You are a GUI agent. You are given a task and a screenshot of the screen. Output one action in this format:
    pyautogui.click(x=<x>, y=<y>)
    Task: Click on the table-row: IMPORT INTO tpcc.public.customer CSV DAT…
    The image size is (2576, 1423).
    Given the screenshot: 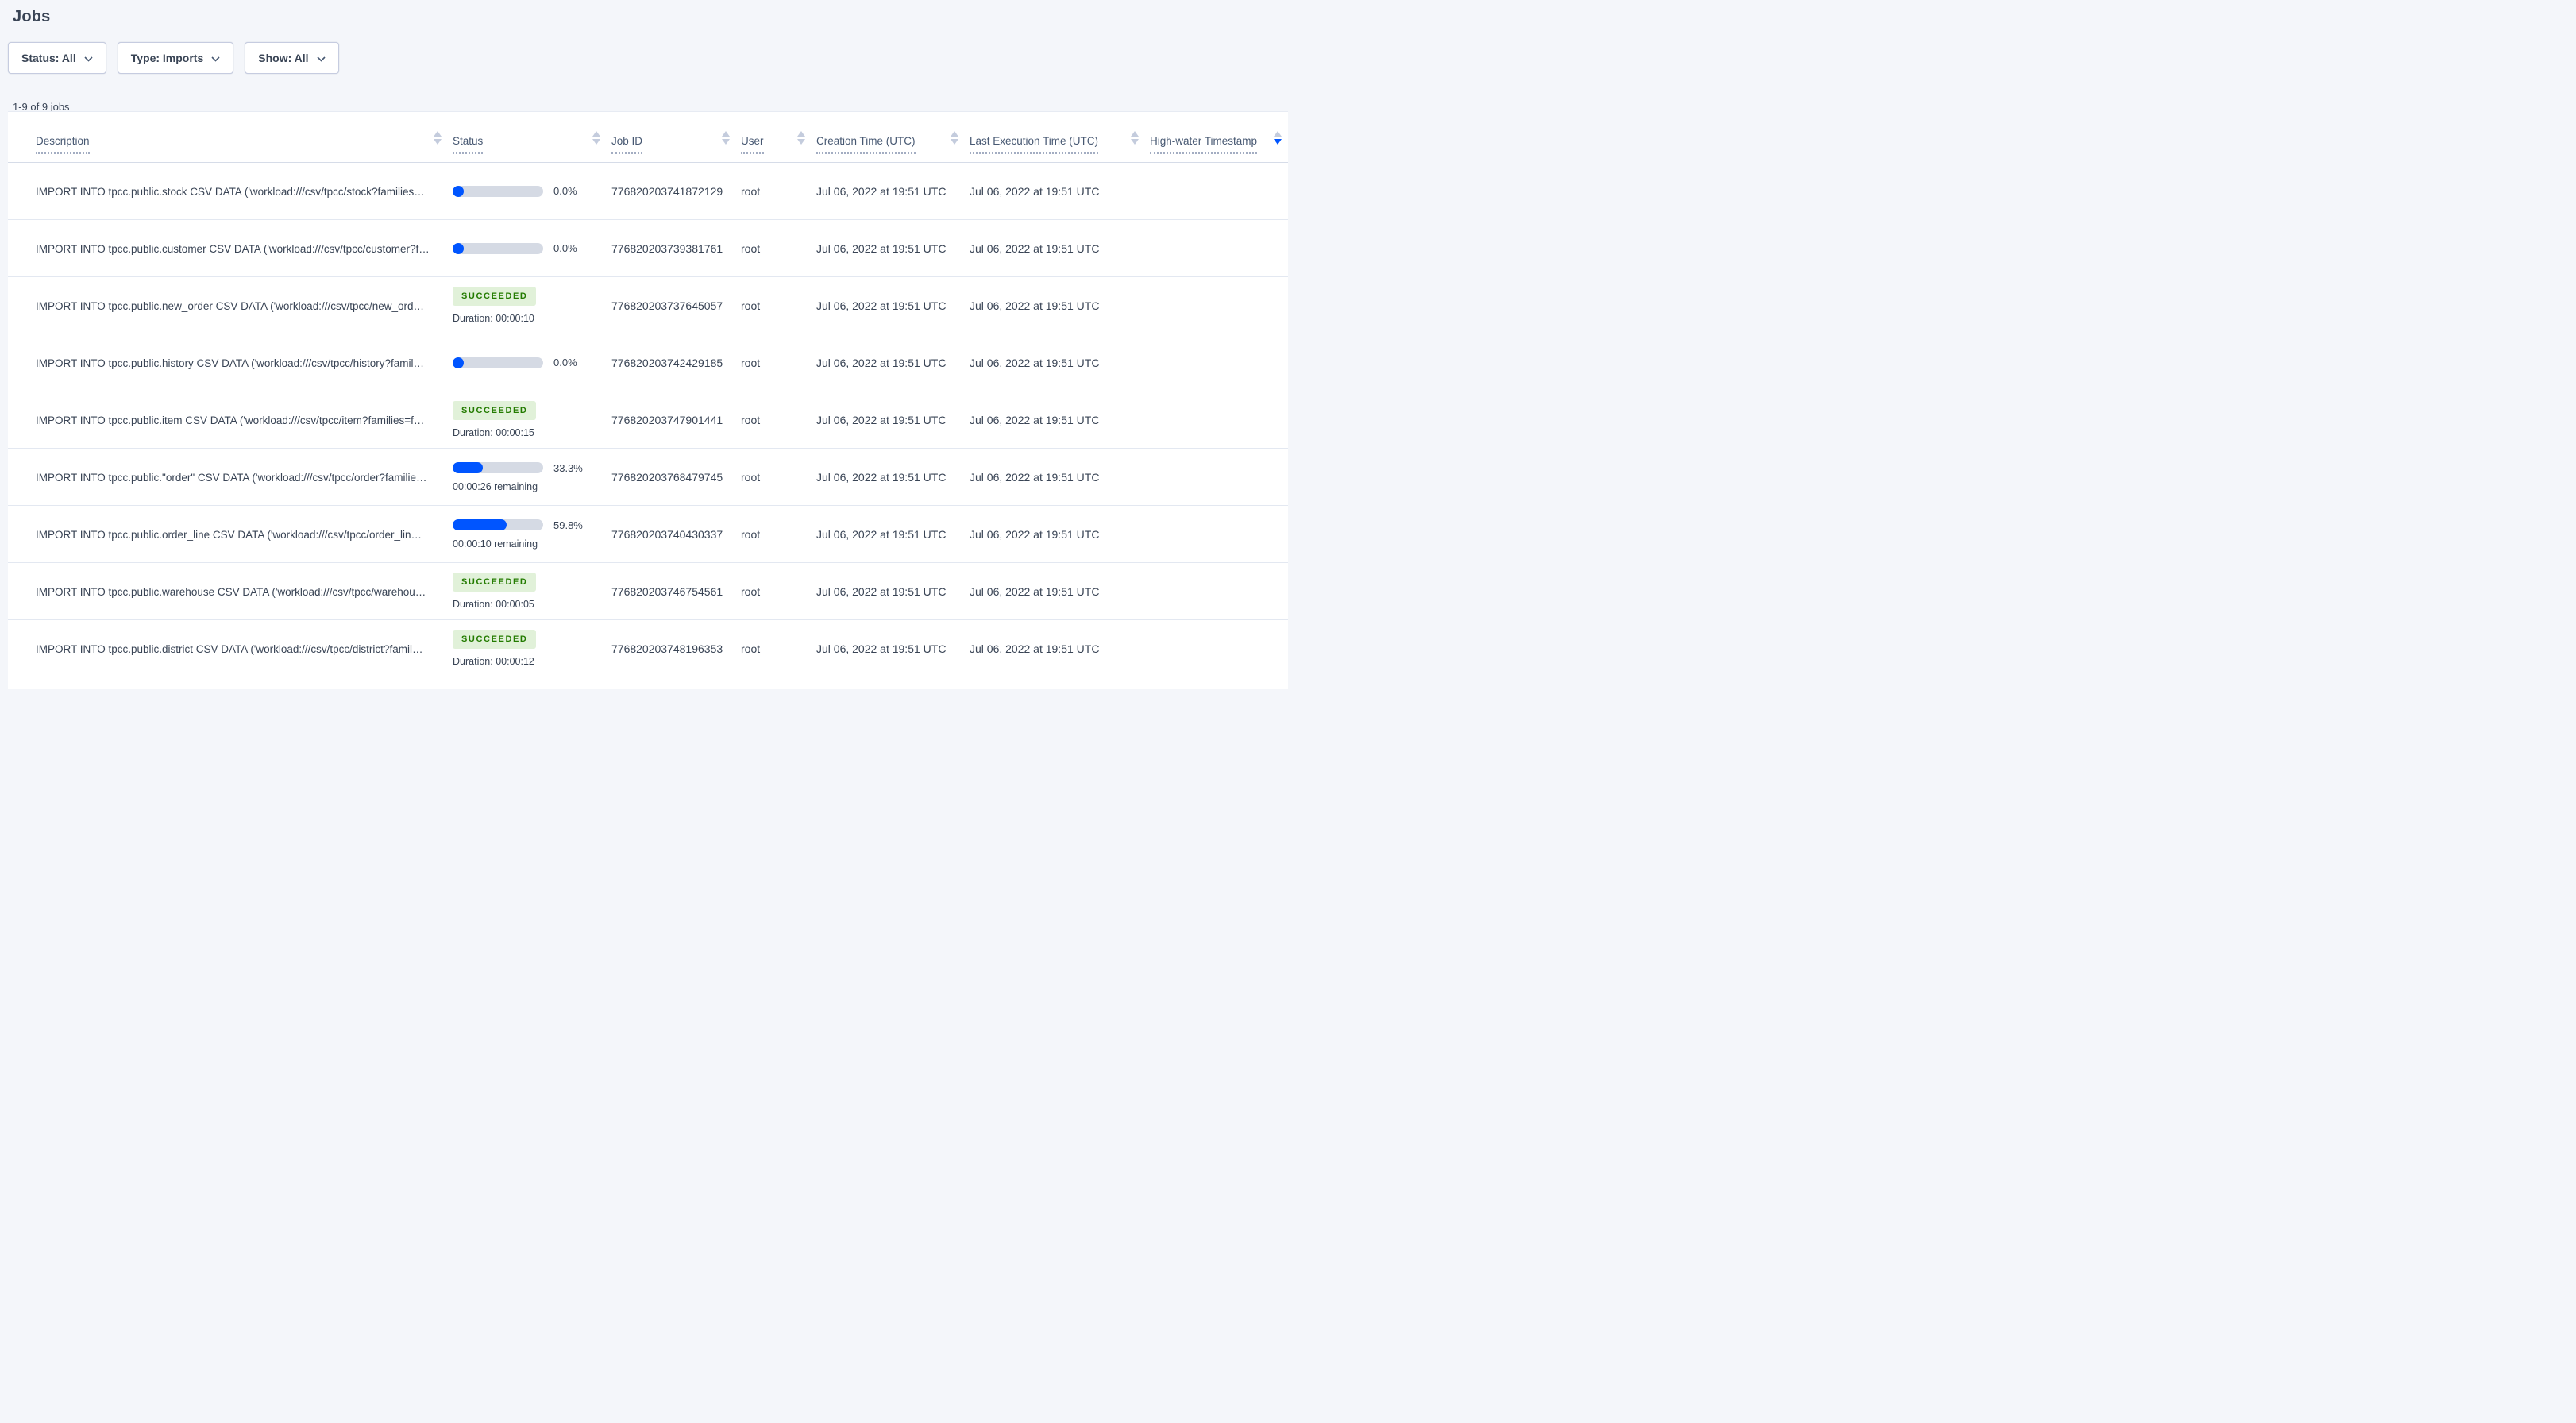 What is the action you would take?
    pyautogui.click(x=648, y=248)
    